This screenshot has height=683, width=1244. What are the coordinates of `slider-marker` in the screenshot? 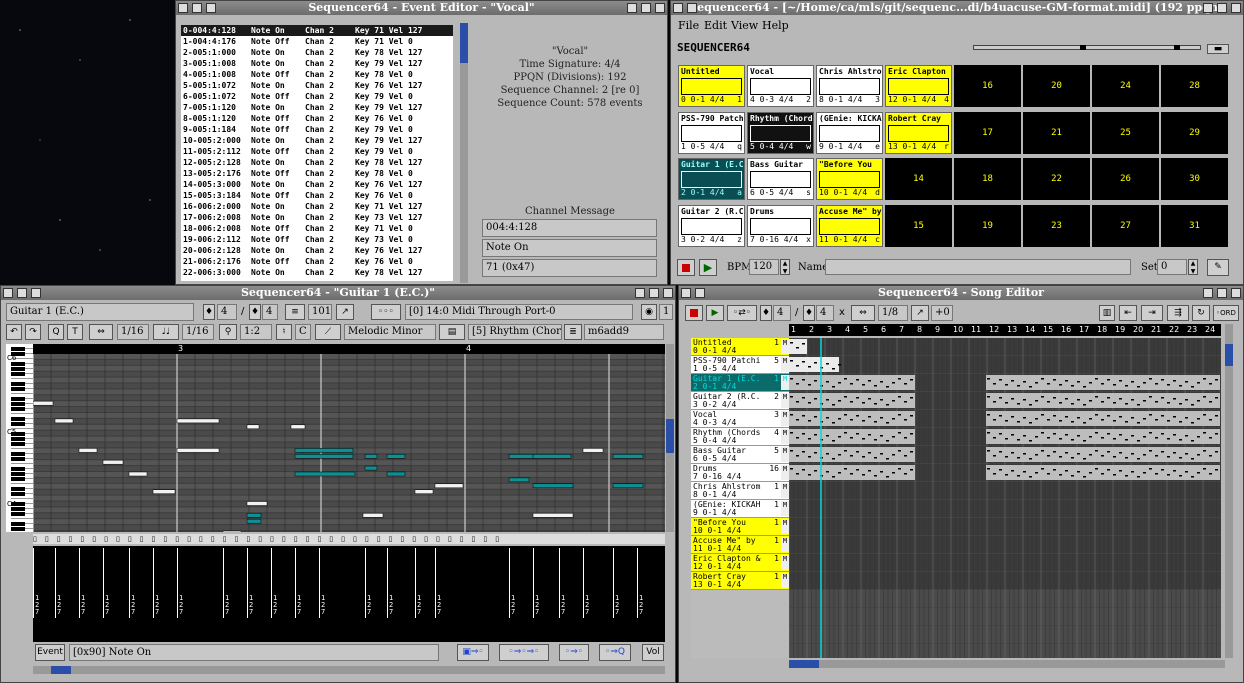 It's located at (1083, 47).